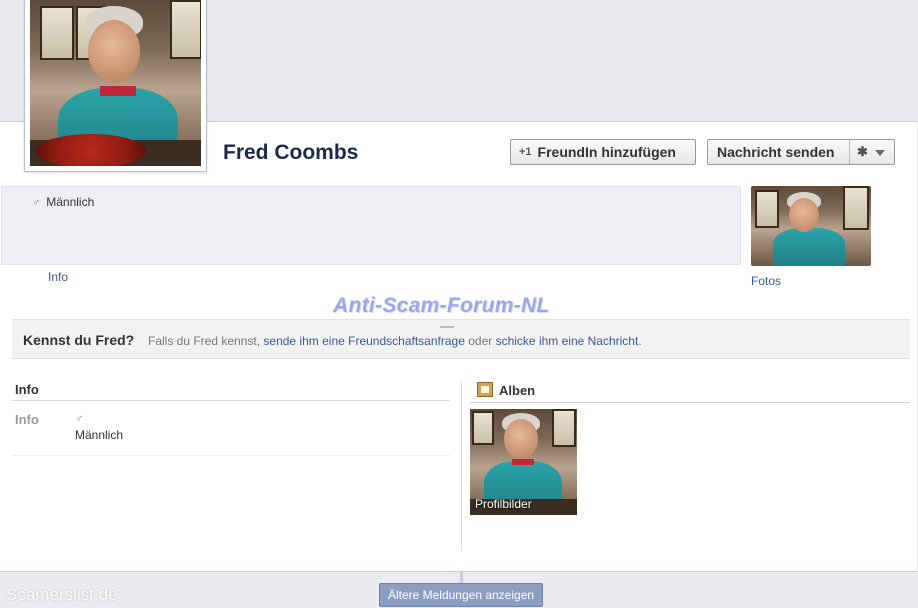  Describe the element at coordinates (99, 435) in the screenshot. I see `info-row-value: Männlich` at that location.